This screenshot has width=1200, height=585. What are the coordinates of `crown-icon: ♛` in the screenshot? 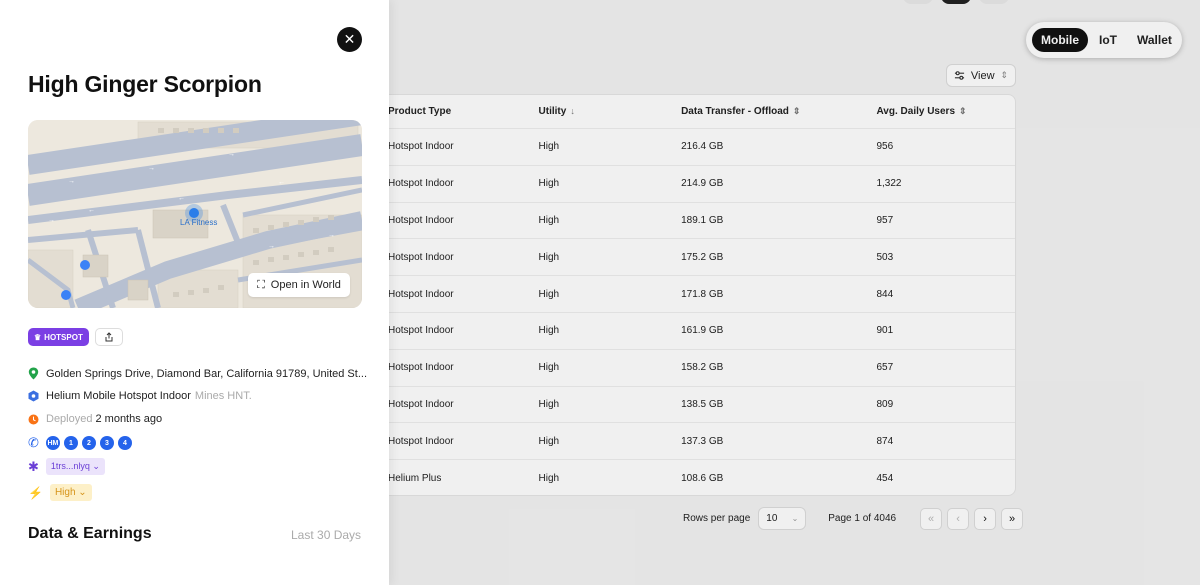 It's located at (38, 337).